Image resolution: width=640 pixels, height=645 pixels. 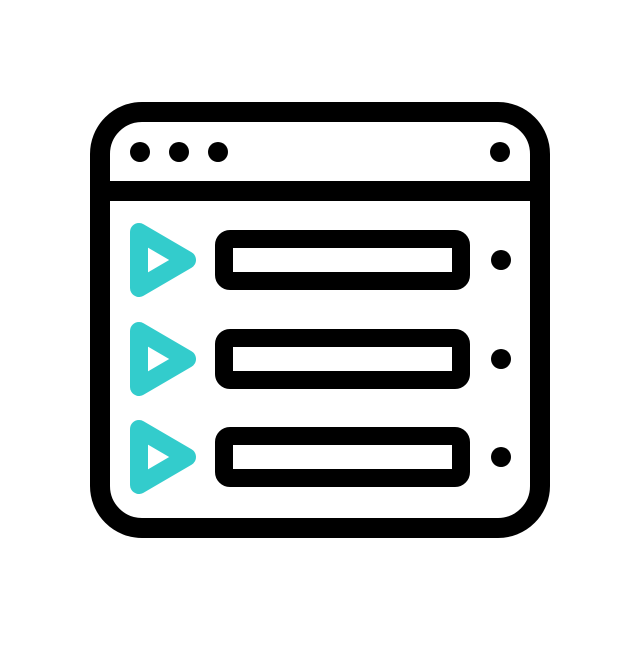 What do you see at coordinates (500, 152) in the screenshot?
I see `titlebar-dot-right` at bounding box center [500, 152].